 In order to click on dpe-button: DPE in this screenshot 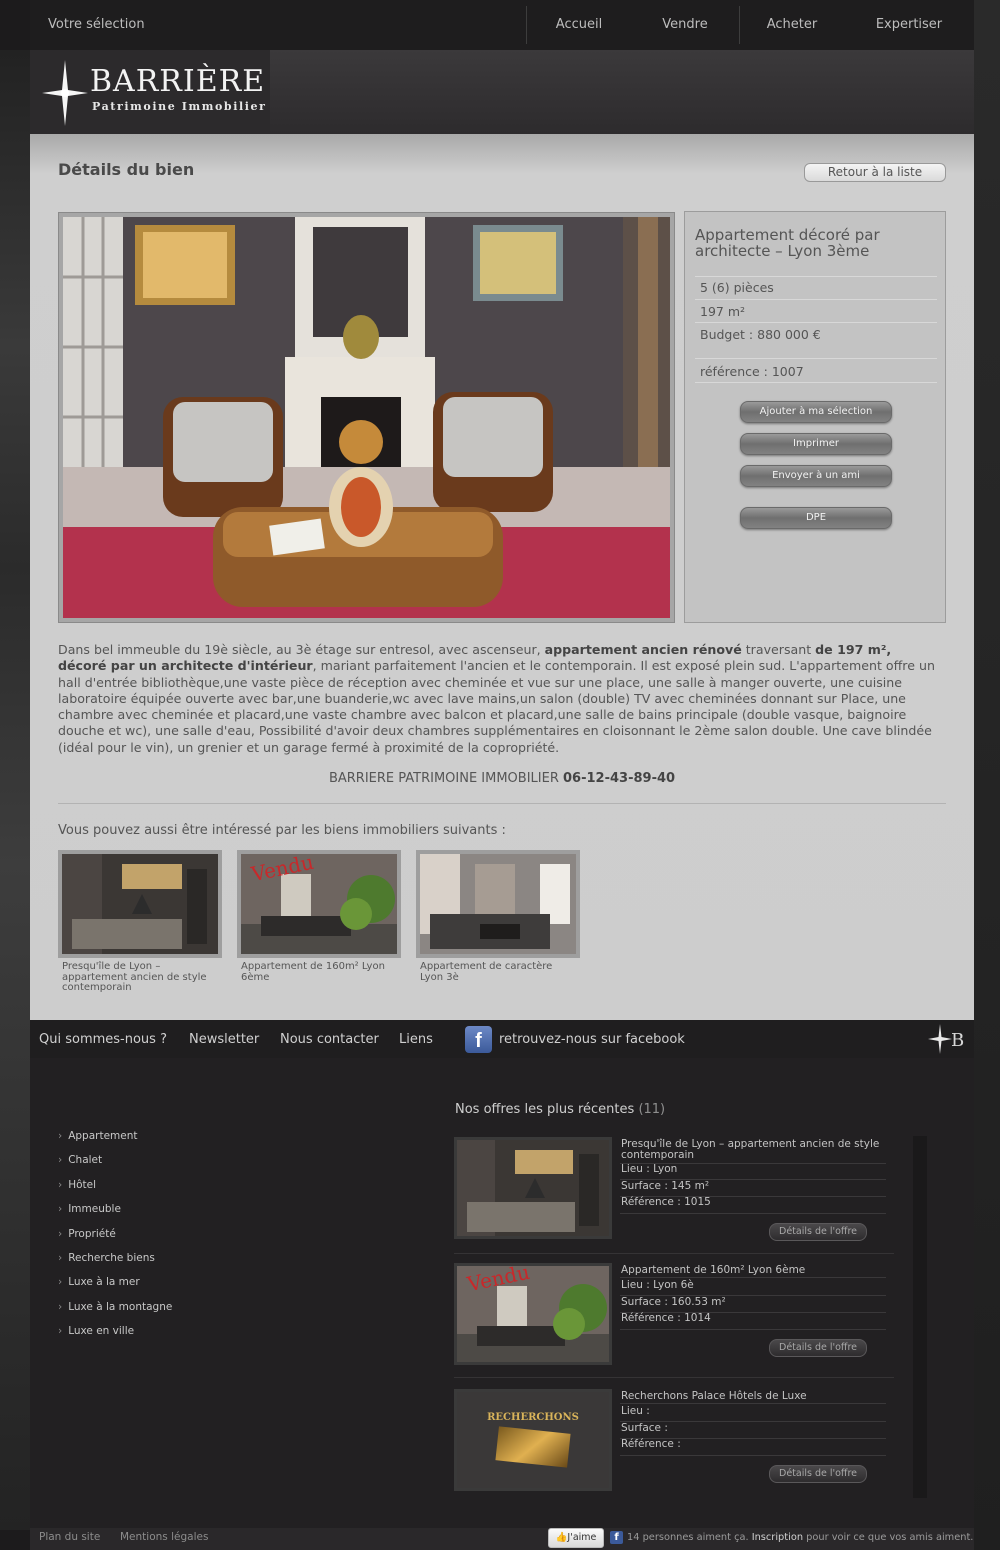, I will do `click(816, 518)`.